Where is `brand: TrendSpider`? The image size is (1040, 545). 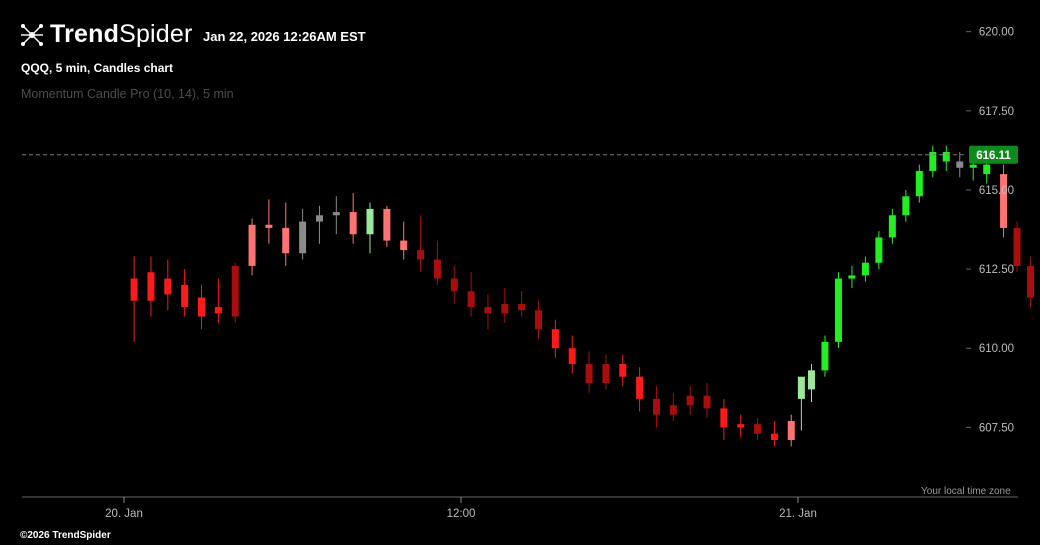
brand: TrendSpider is located at coordinates (105, 34).